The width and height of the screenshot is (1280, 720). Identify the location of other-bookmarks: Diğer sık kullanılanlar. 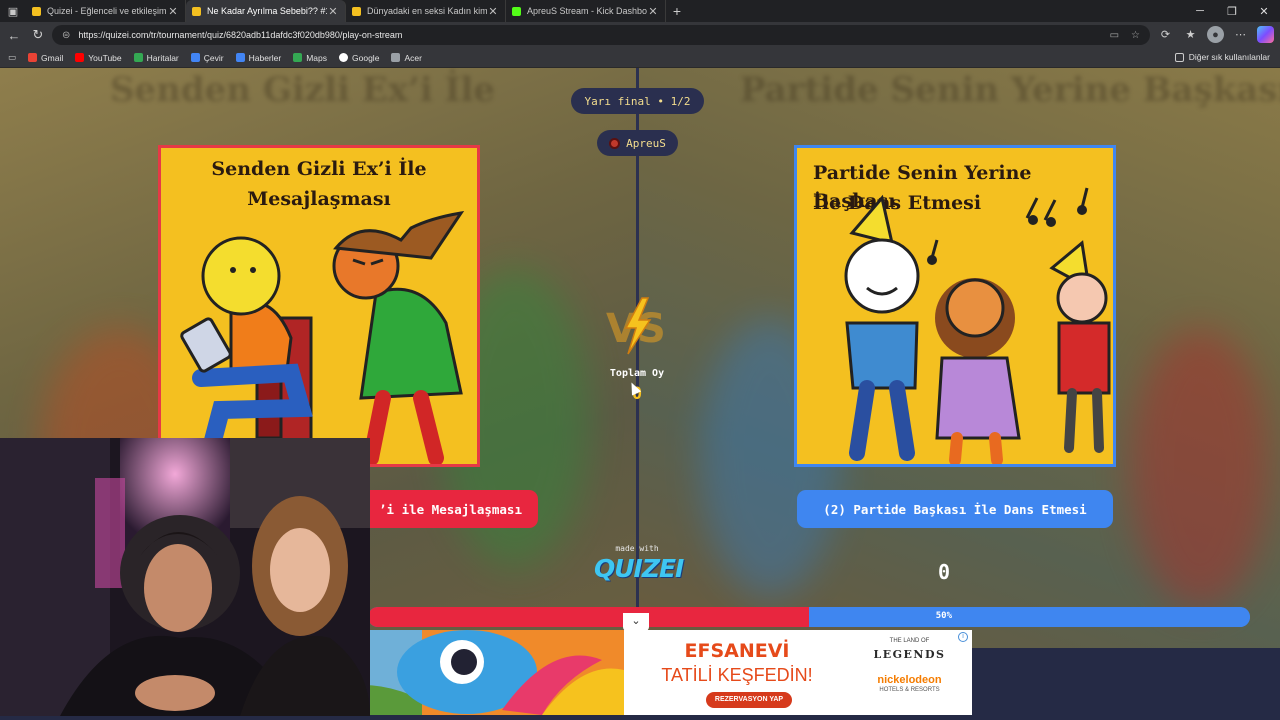
(1222, 57).